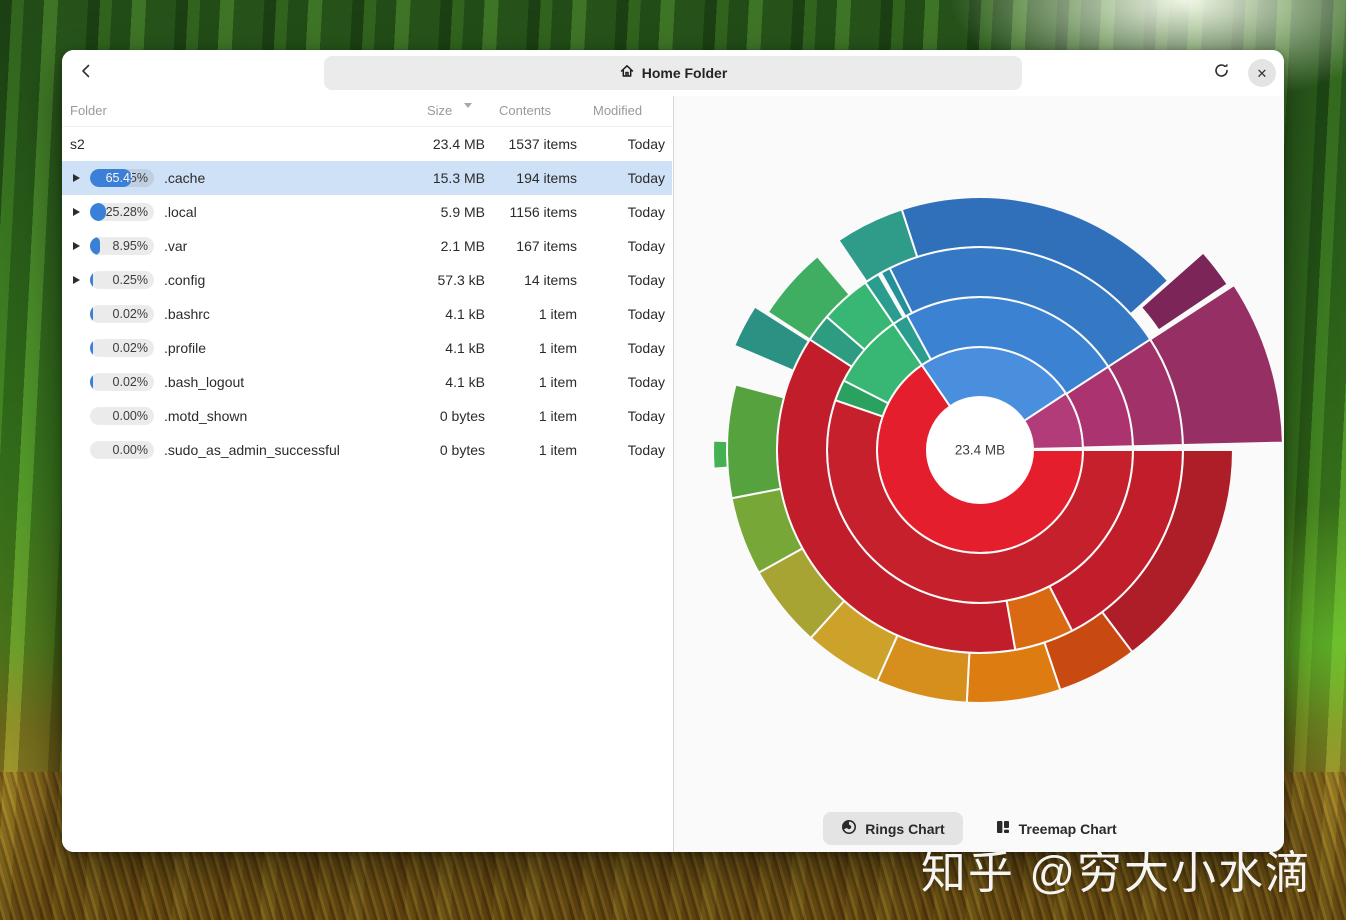 The width and height of the screenshot is (1346, 920). I want to click on close-button: ✕, so click(1262, 73).